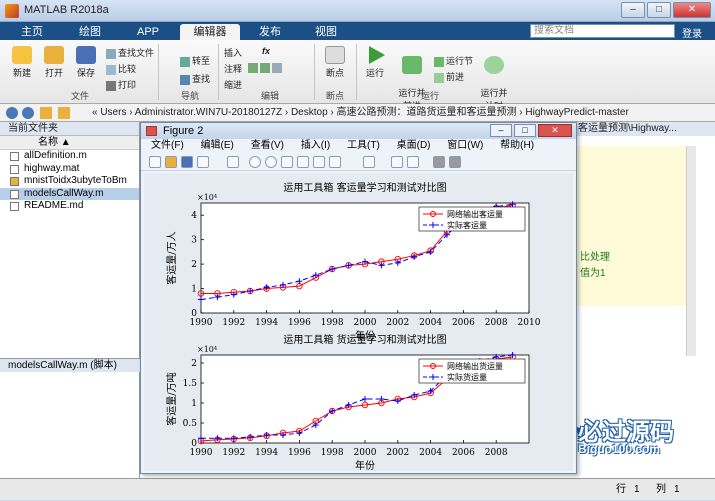 The width and height of the screenshot is (715, 501). I want to click on run-advance-button: 运行并 前进, so click(412, 79).